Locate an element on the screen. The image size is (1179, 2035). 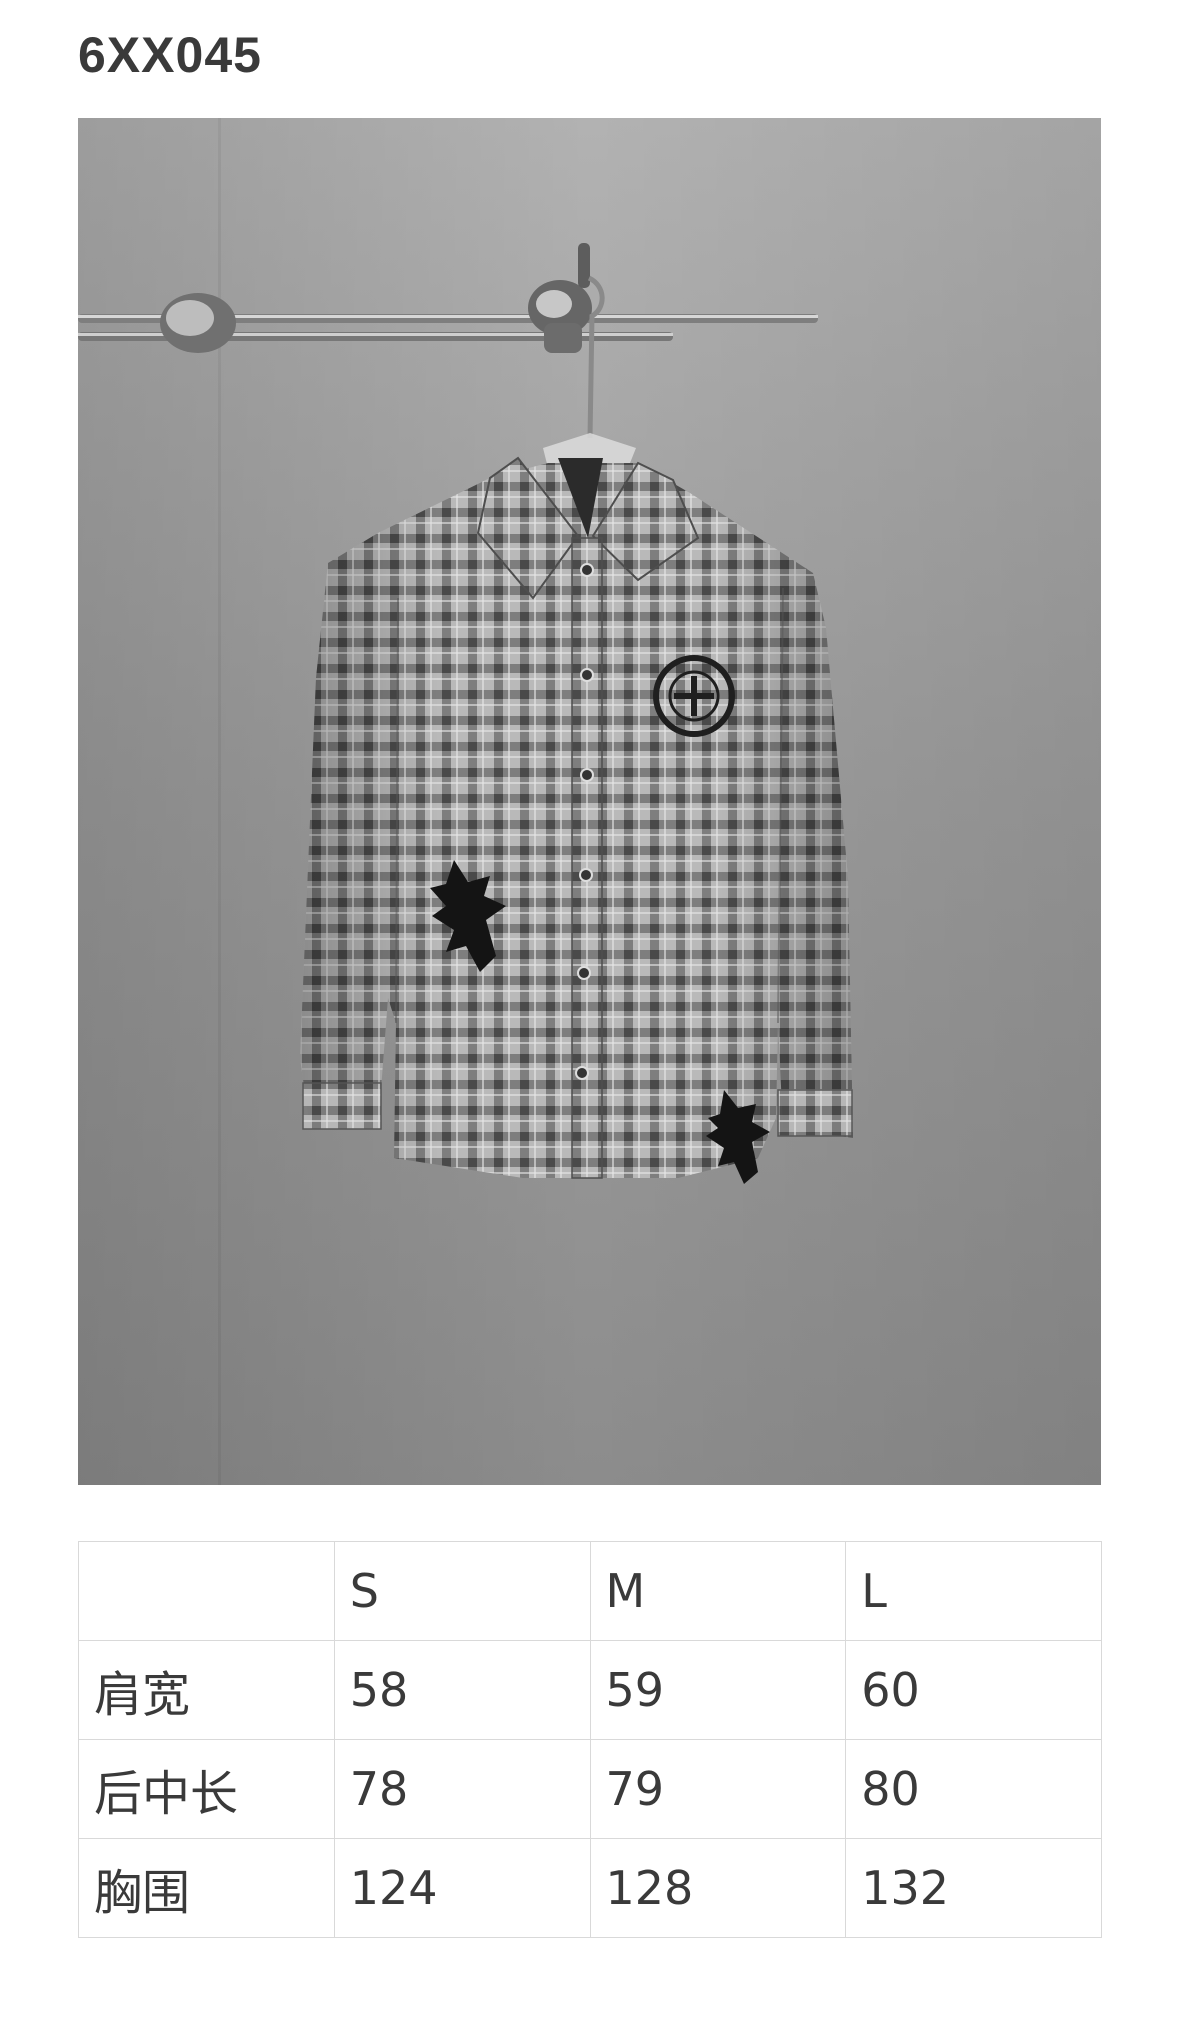
table-header-cell: L is located at coordinates (973, 1591).